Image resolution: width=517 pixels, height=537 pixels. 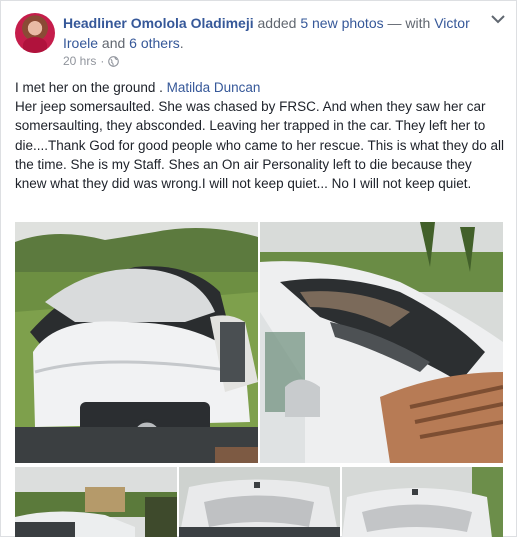 I want to click on period-text: ., so click(x=181, y=43).